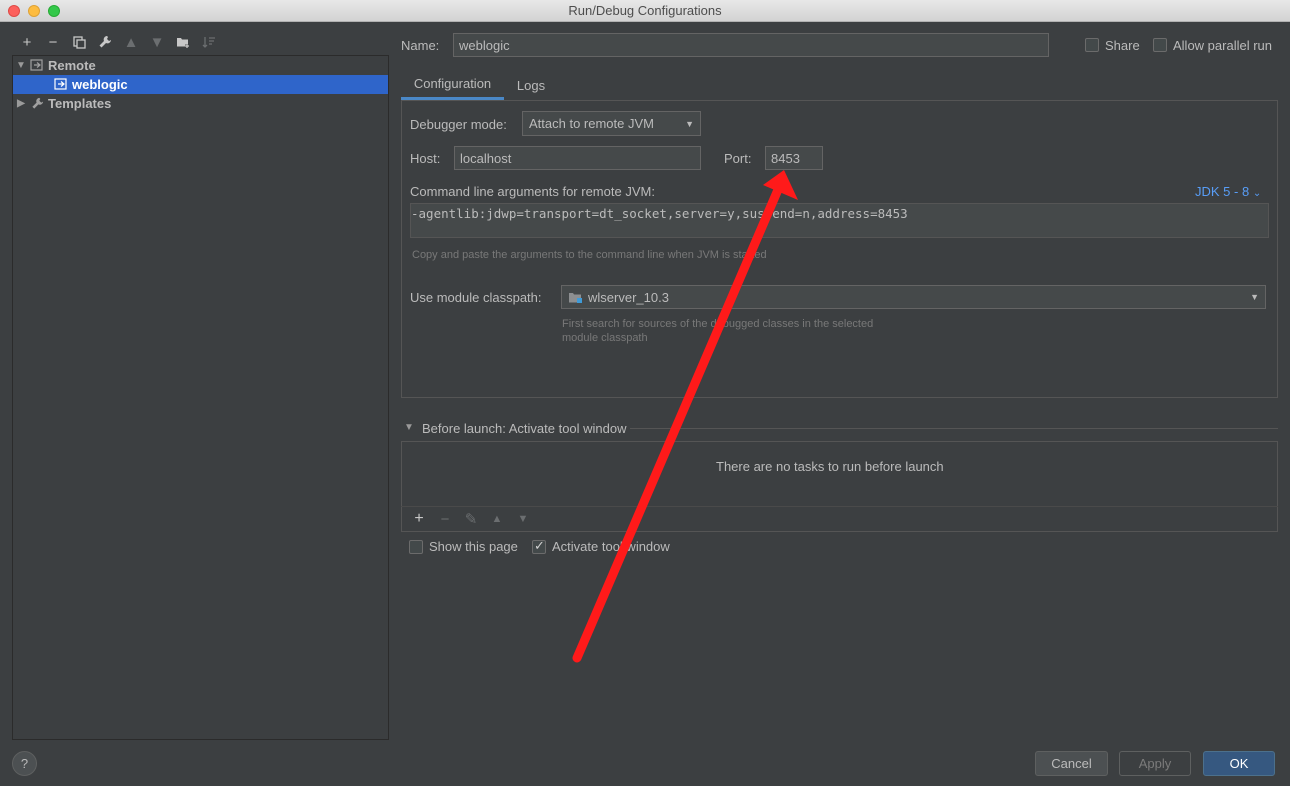  Describe the element at coordinates (209, 42) in the screenshot. I see `sort-icon` at that location.